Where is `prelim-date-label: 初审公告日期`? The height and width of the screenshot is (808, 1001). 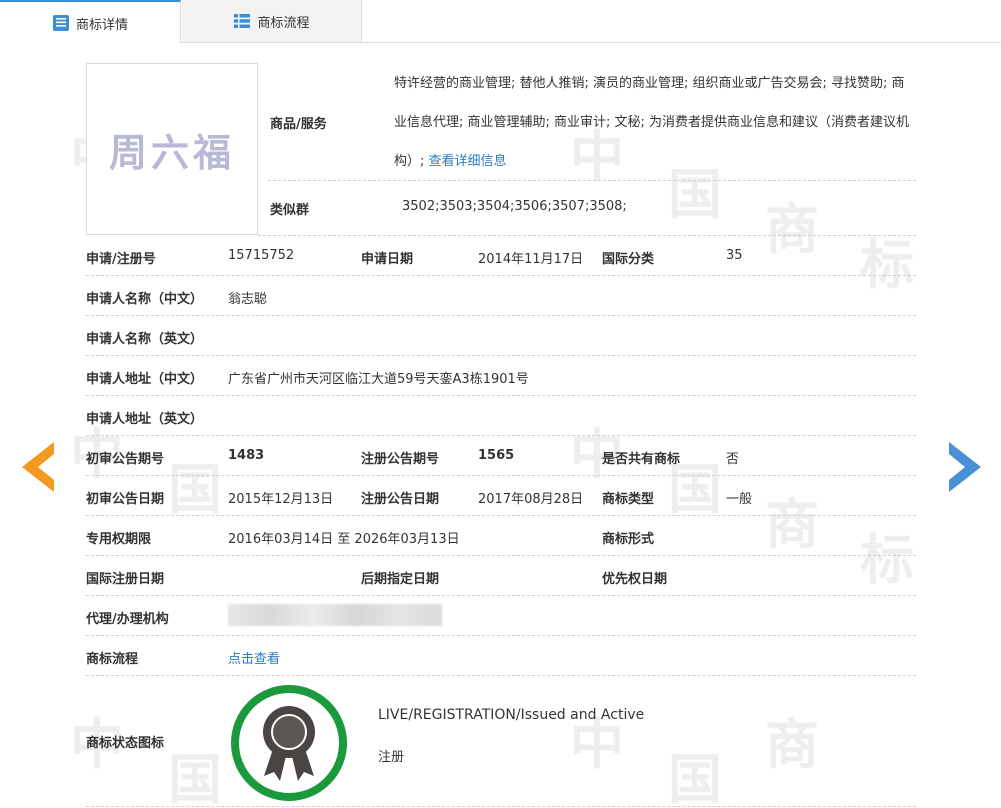 prelim-date-label: 初审公告日期 is located at coordinates (125, 499).